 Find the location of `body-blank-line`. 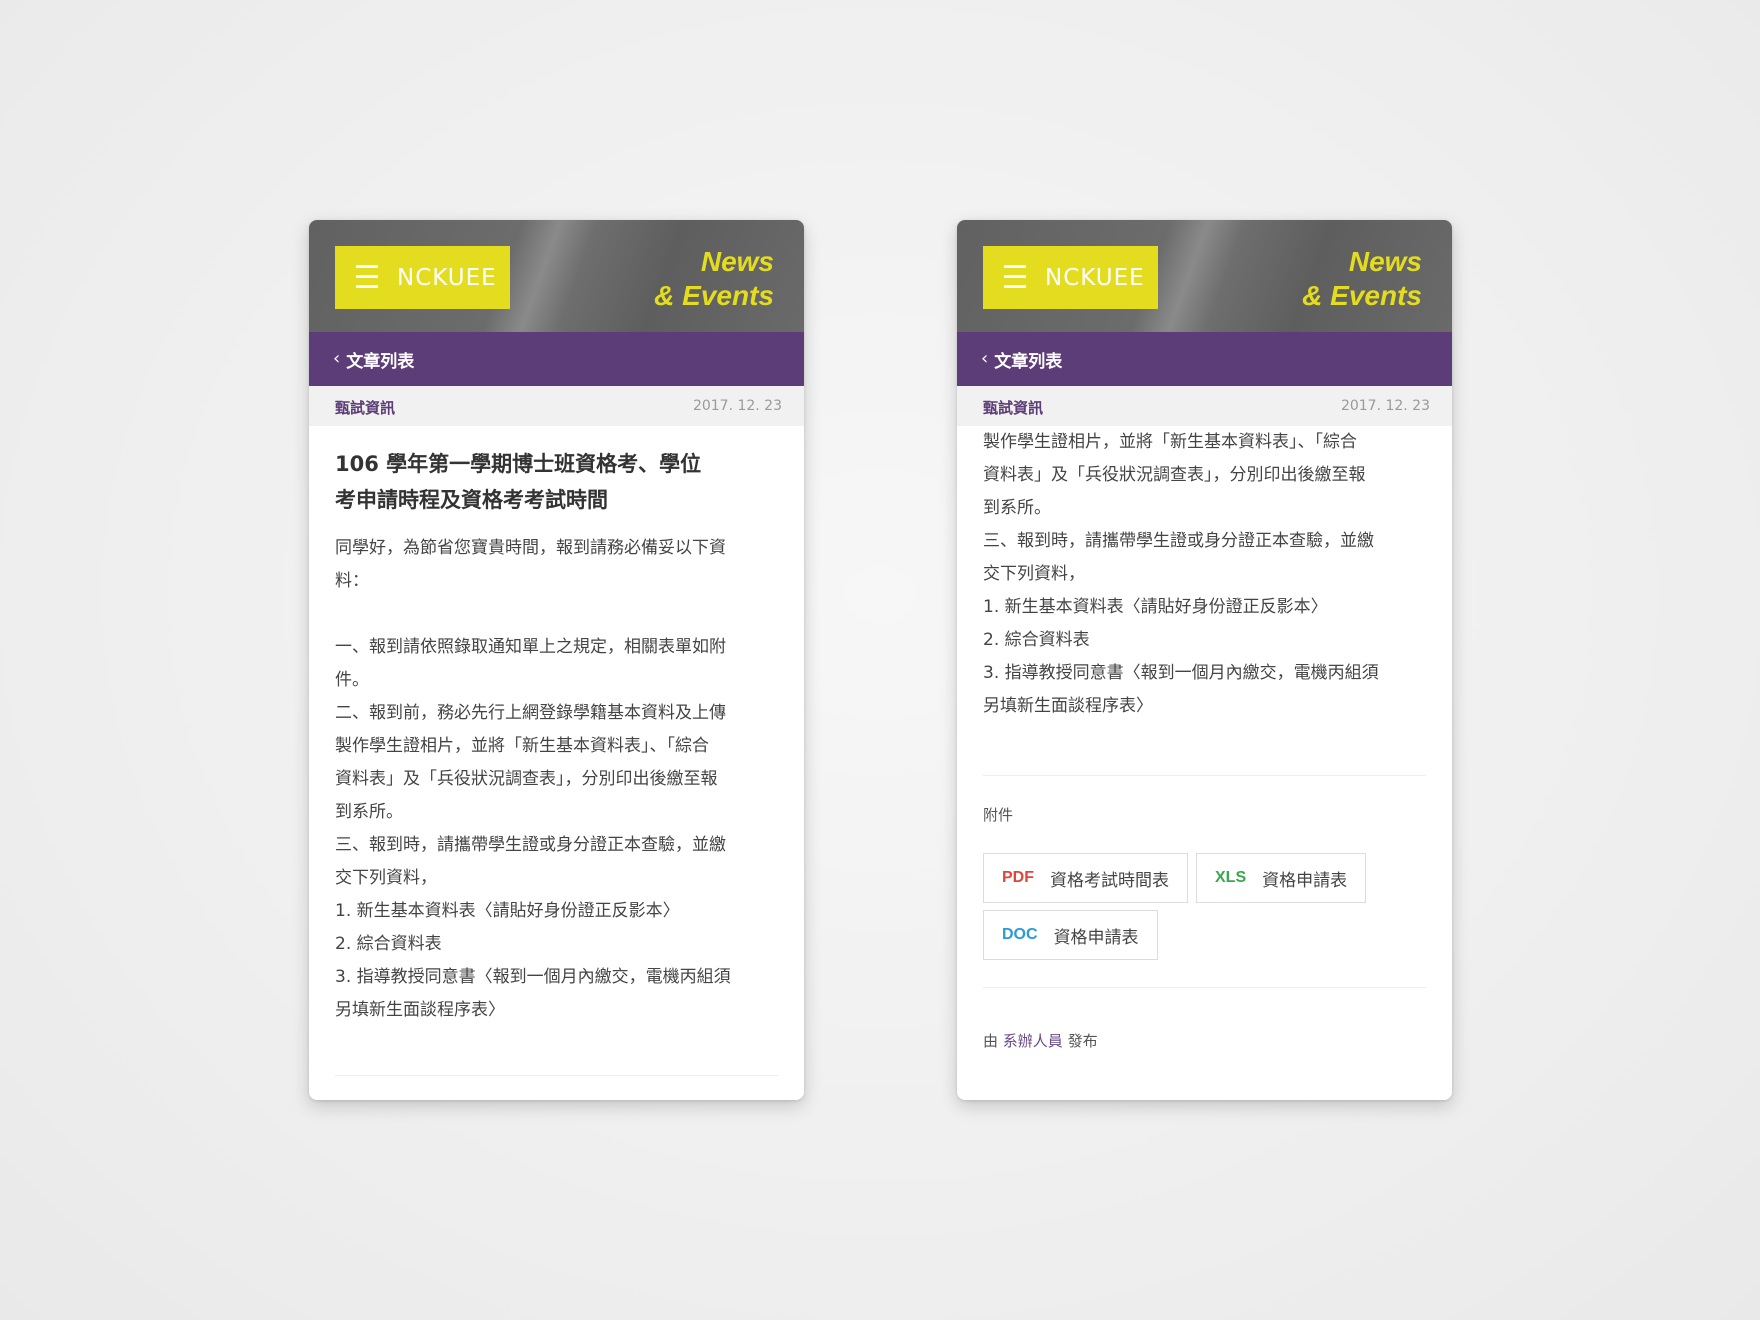

body-blank-line is located at coordinates (556, 614).